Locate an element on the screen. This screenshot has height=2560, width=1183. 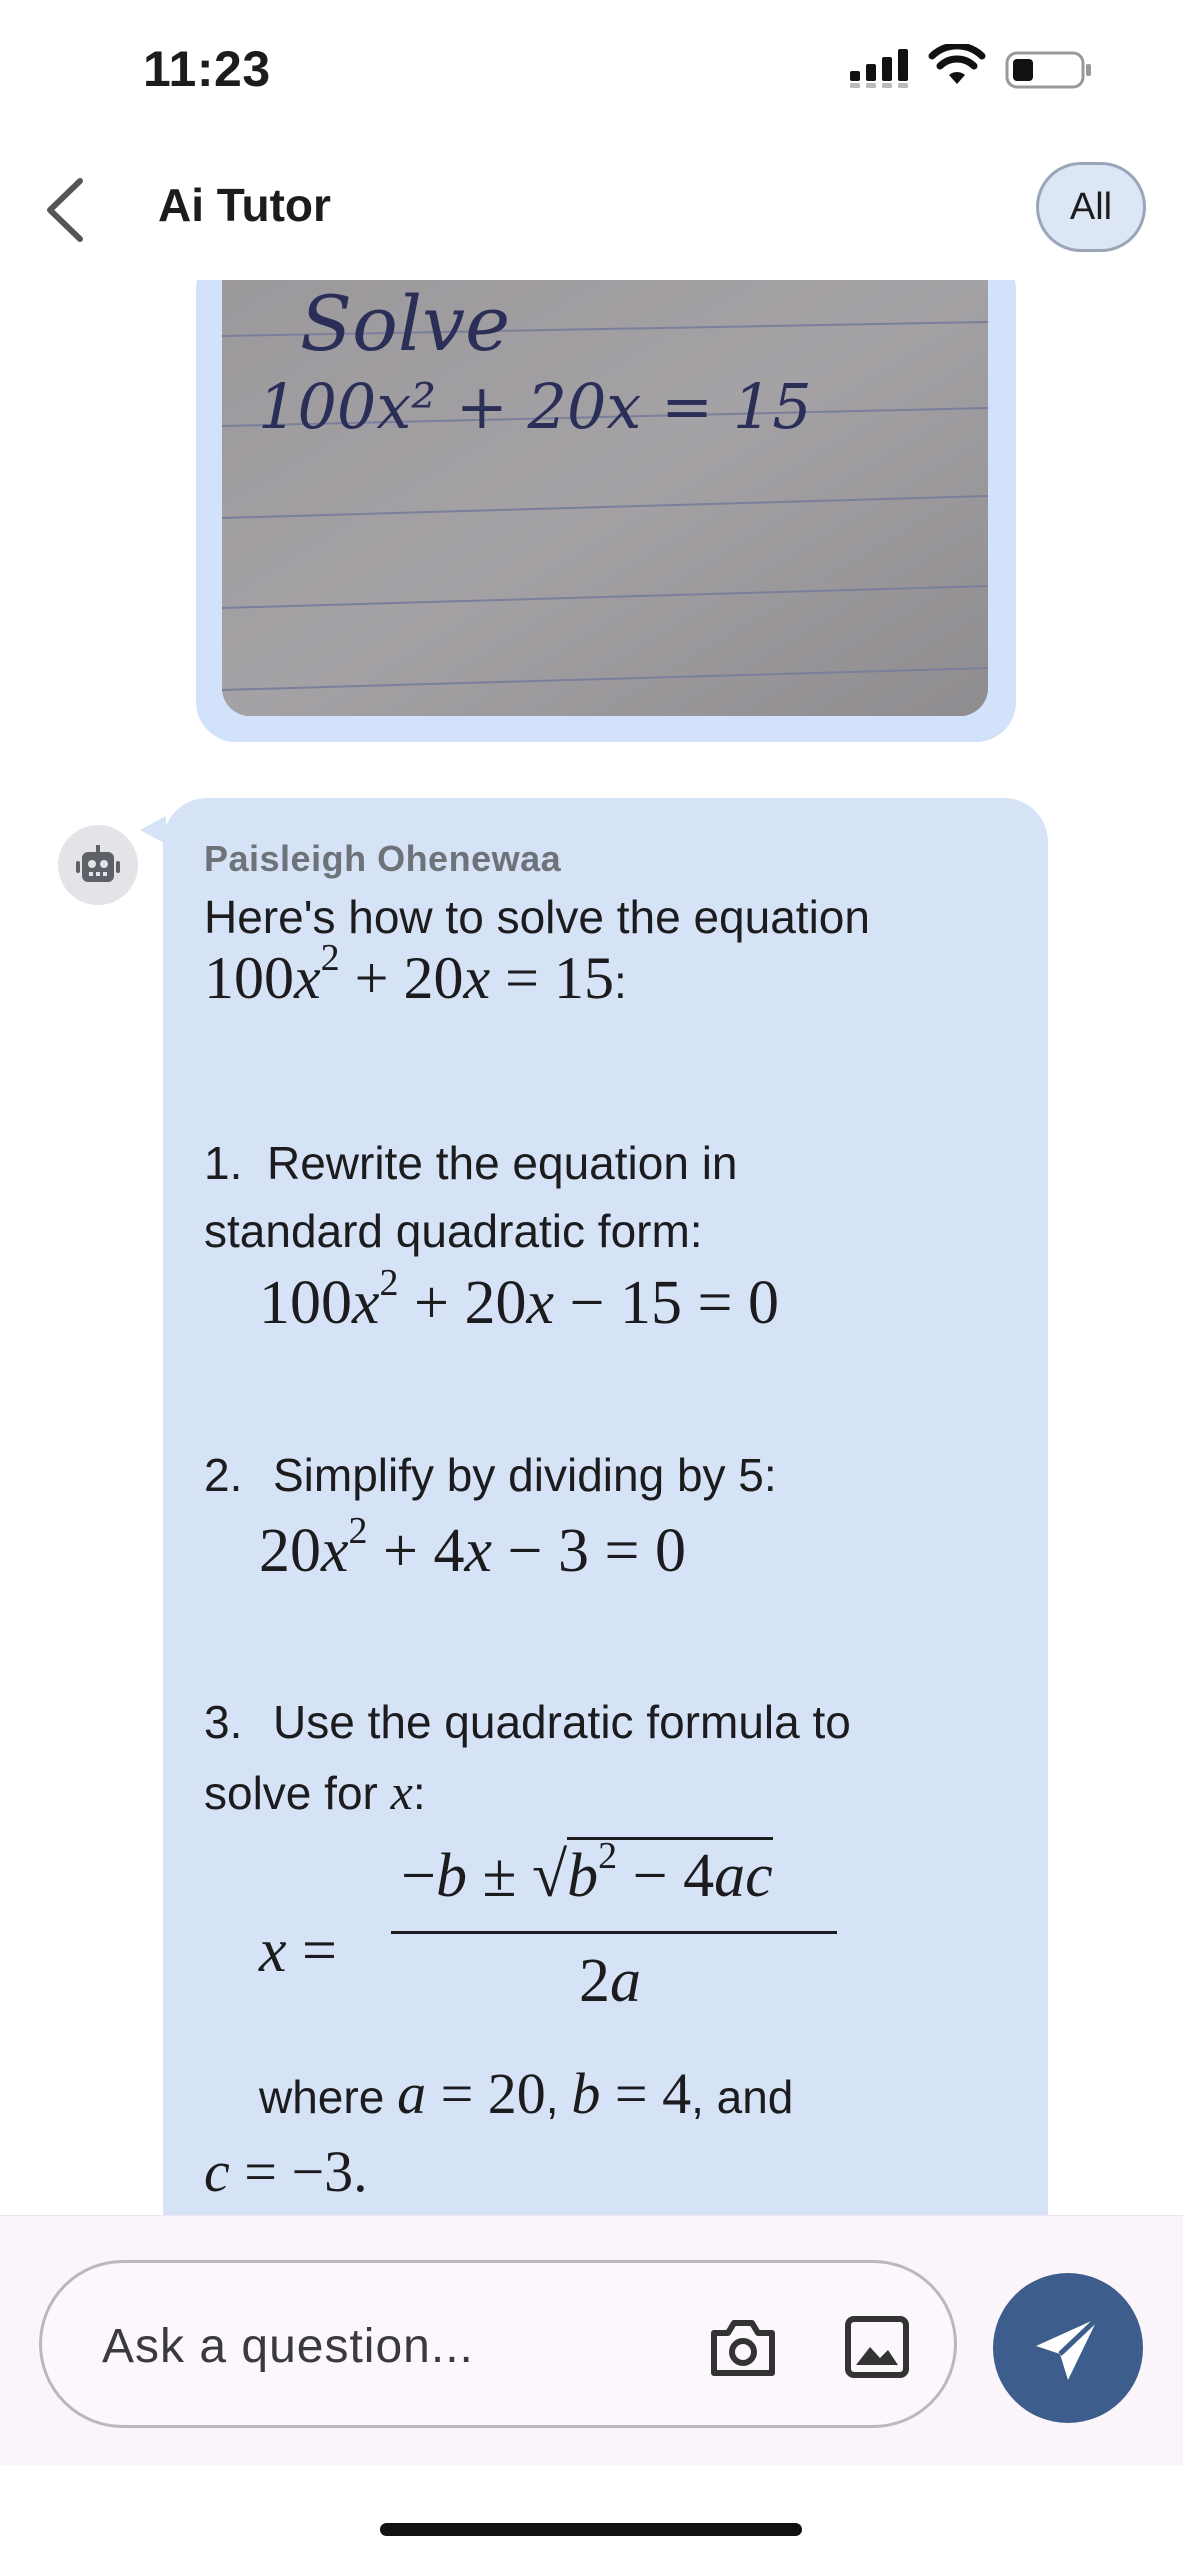
step2-math: 20x2 + 4x − 3 = 0 is located at coordinates (472, 1547).